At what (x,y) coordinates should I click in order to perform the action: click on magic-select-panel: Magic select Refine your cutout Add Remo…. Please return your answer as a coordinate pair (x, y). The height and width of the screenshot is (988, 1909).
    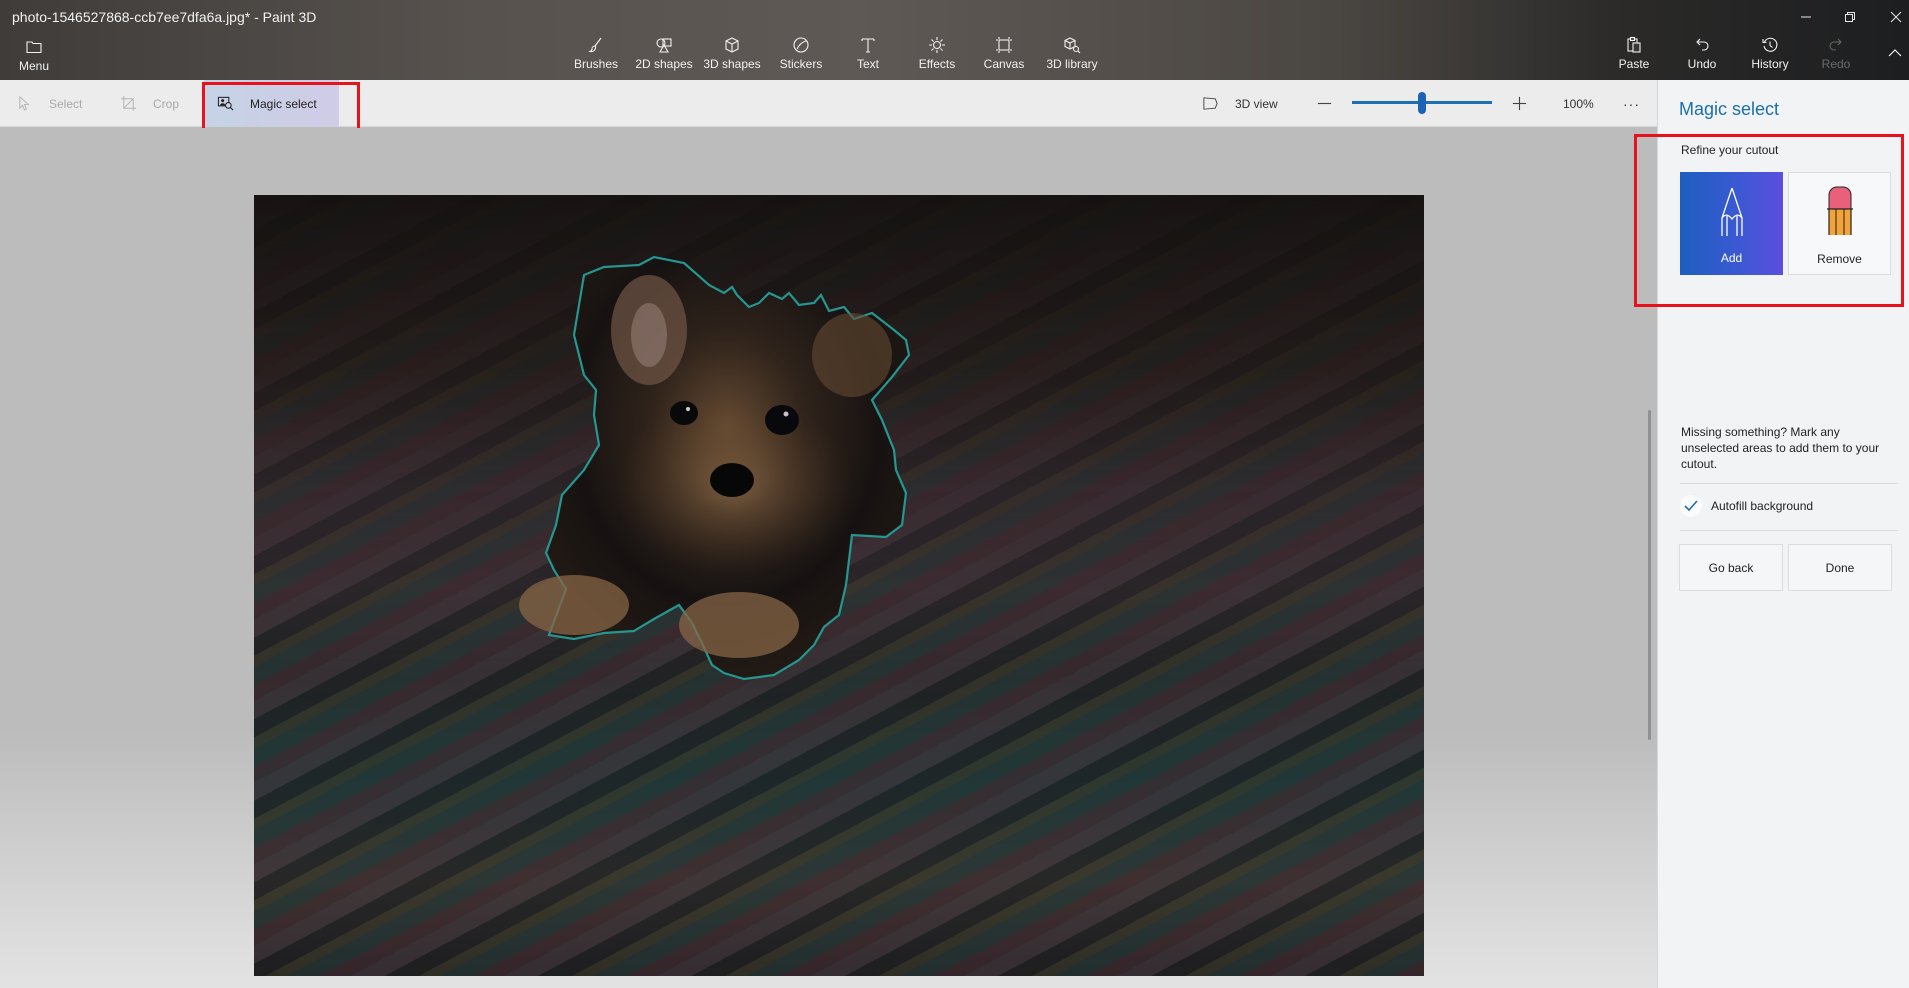
    Looking at the image, I should click on (1783, 534).